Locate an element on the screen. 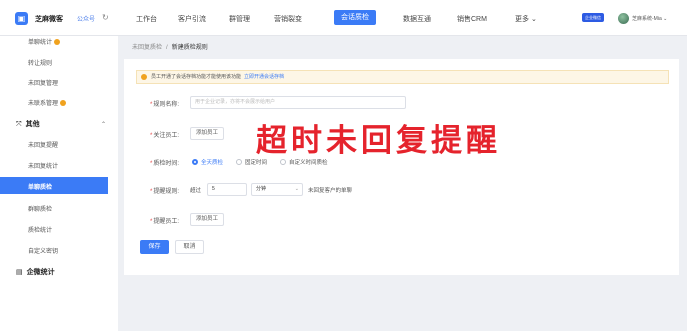 The width and height of the screenshot is (687, 331). radio-all-day: 全天质检 is located at coordinates (207, 162).